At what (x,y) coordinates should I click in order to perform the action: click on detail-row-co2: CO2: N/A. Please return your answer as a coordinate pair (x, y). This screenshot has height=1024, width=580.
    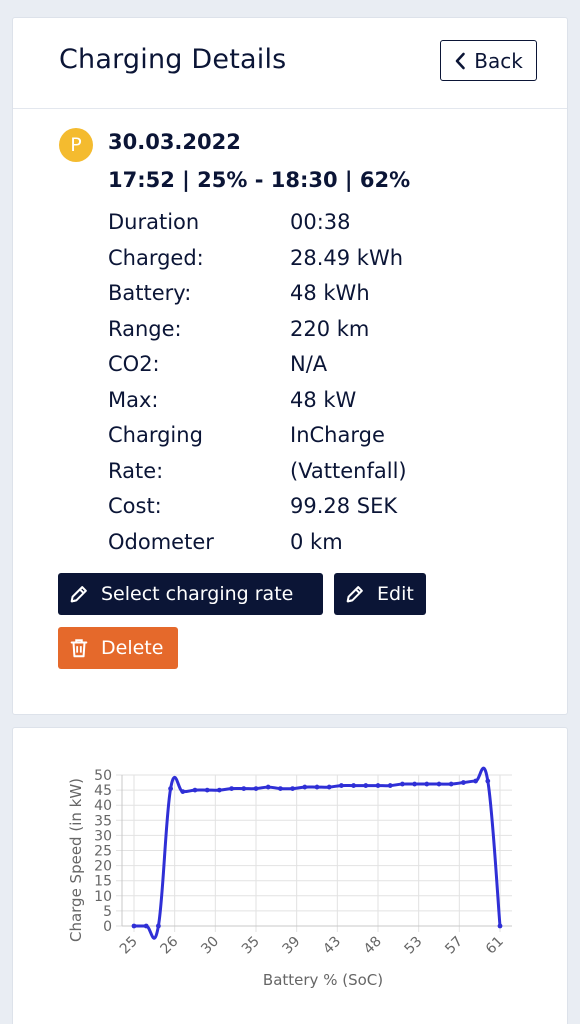
    Looking at the image, I should click on (318, 365).